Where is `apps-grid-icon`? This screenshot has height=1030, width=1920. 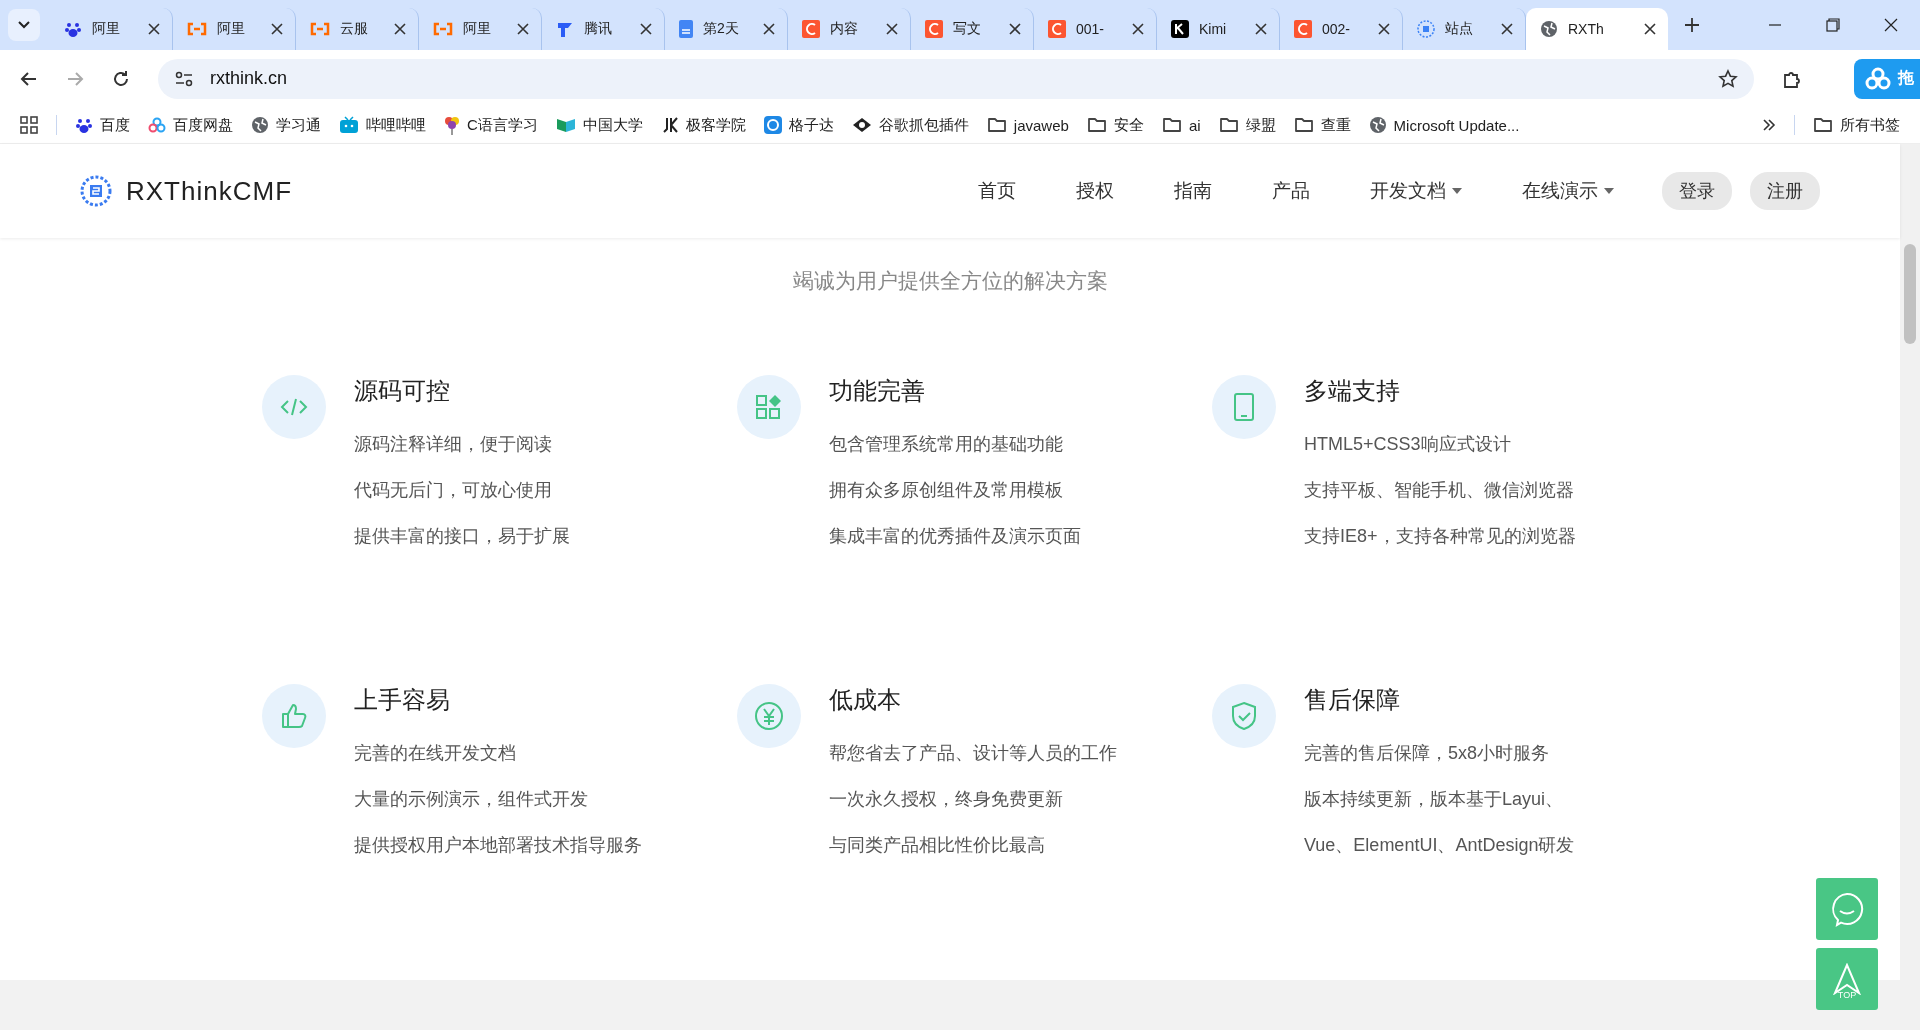 apps-grid-icon is located at coordinates (29, 125).